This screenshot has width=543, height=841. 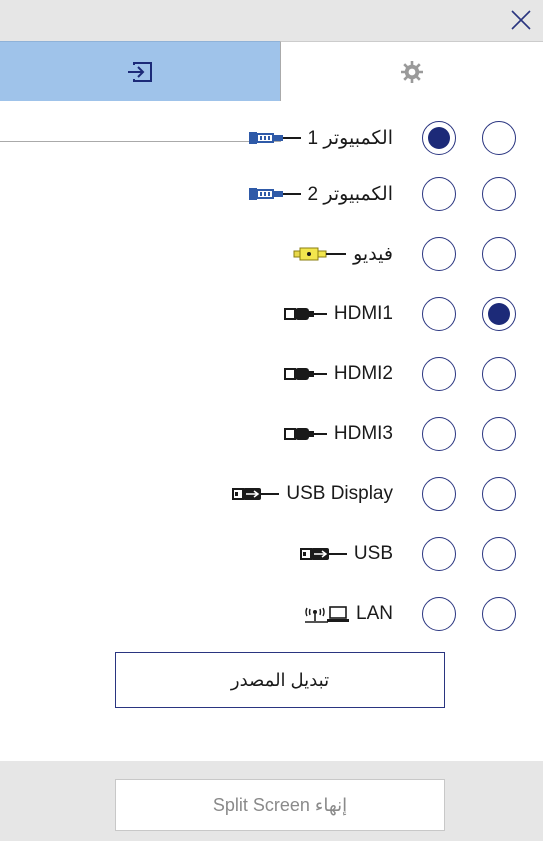 I want to click on source-label: الكمبيوتر 2, so click(x=350, y=194).